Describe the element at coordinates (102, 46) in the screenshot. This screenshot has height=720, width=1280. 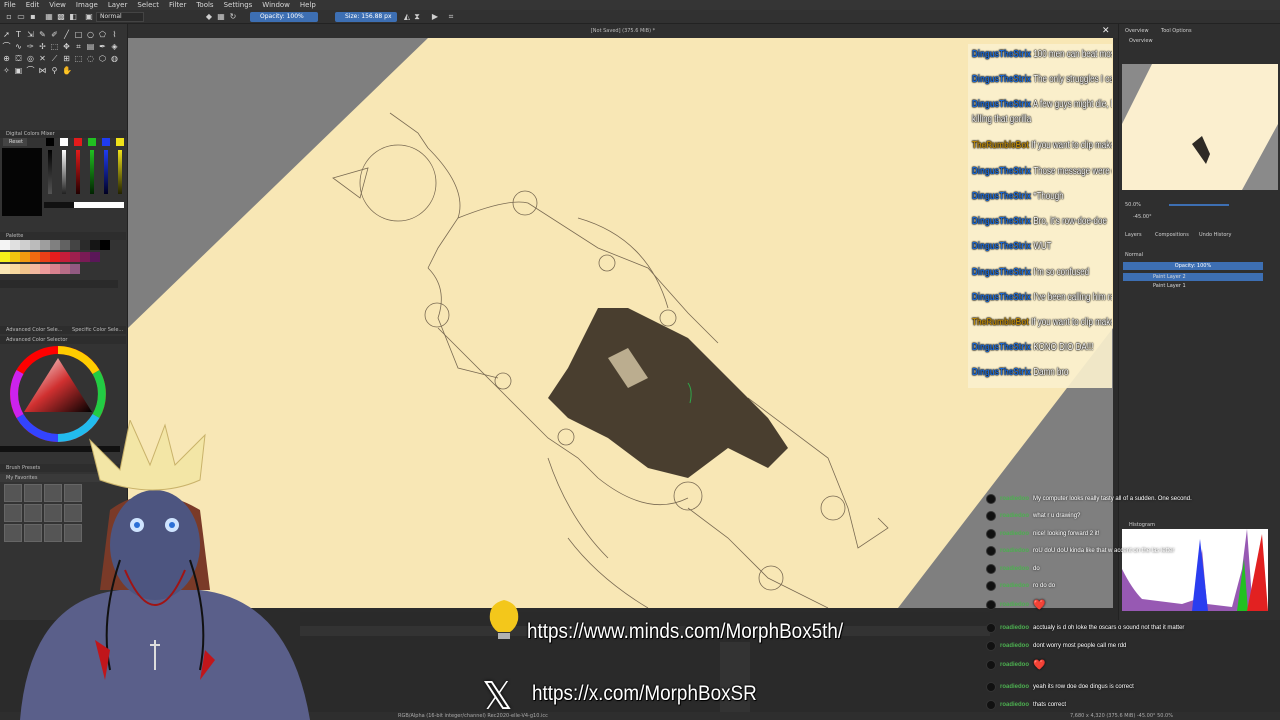
I see `color-sampler-icon: ✒` at that location.